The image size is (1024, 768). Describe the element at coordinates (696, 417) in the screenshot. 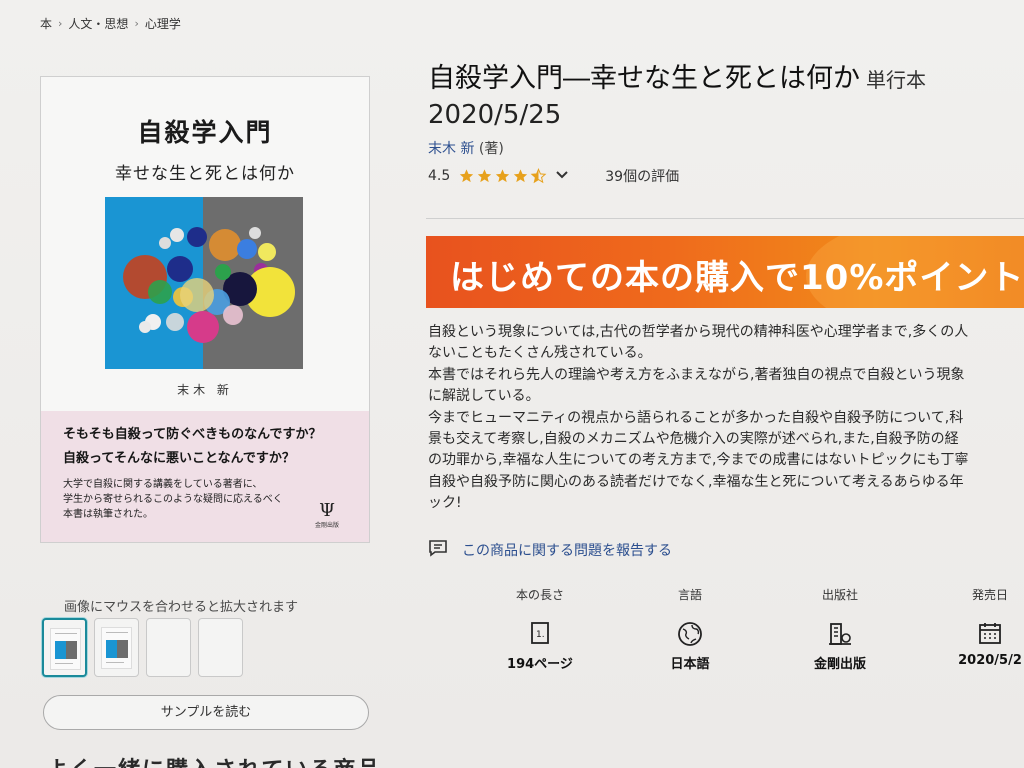

I see `description-line: 今までヒューマニティの視点から語られることが多かった自殺や自殺予防について,科` at that location.